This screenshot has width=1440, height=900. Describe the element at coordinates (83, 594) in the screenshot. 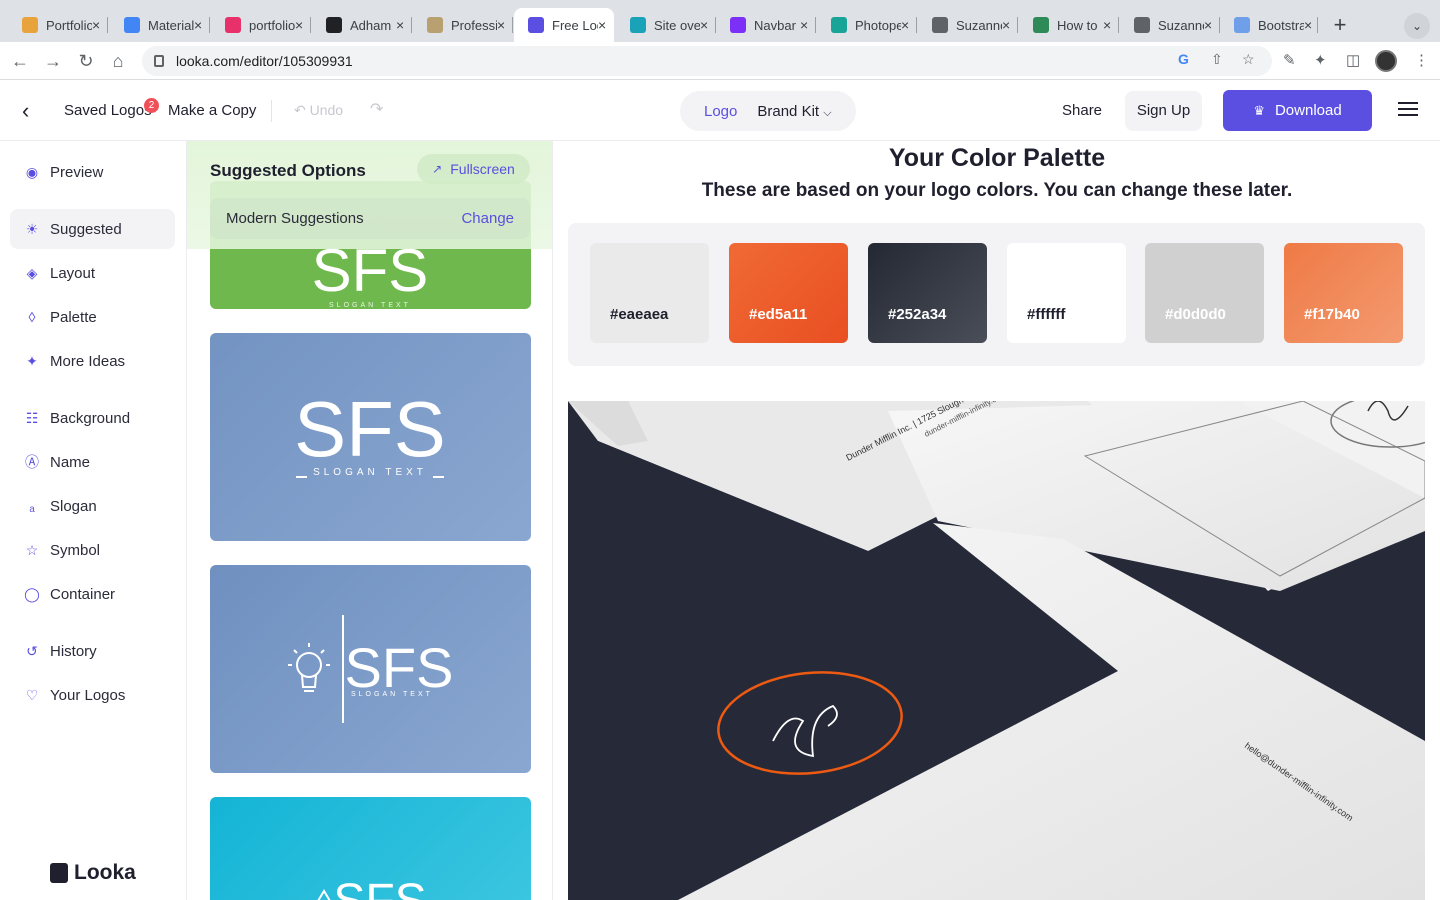

I see `sidebar-item-label: Container` at that location.